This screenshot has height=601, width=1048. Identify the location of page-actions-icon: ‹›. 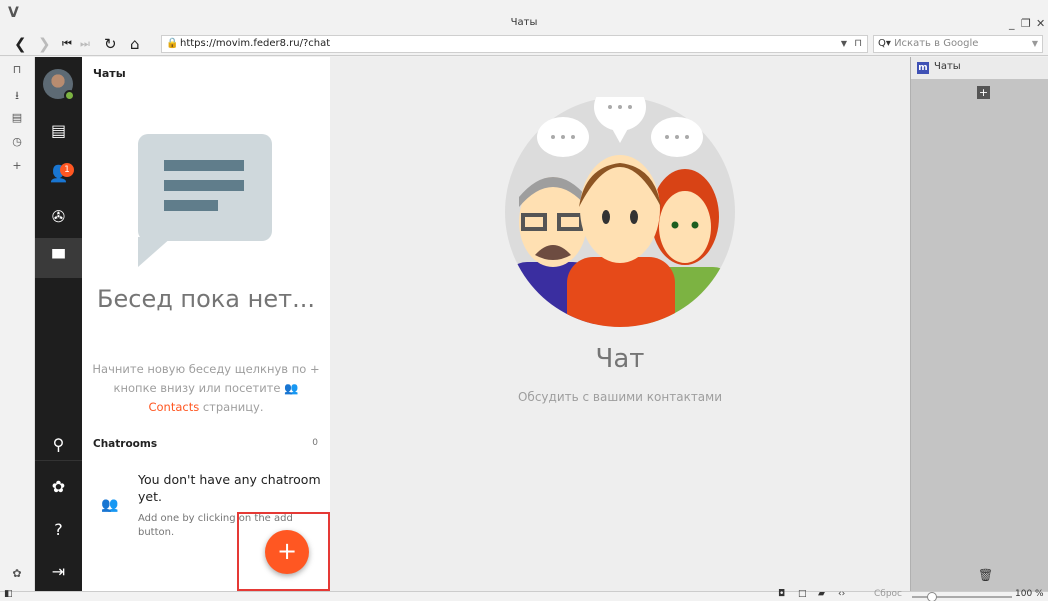
(841, 594).